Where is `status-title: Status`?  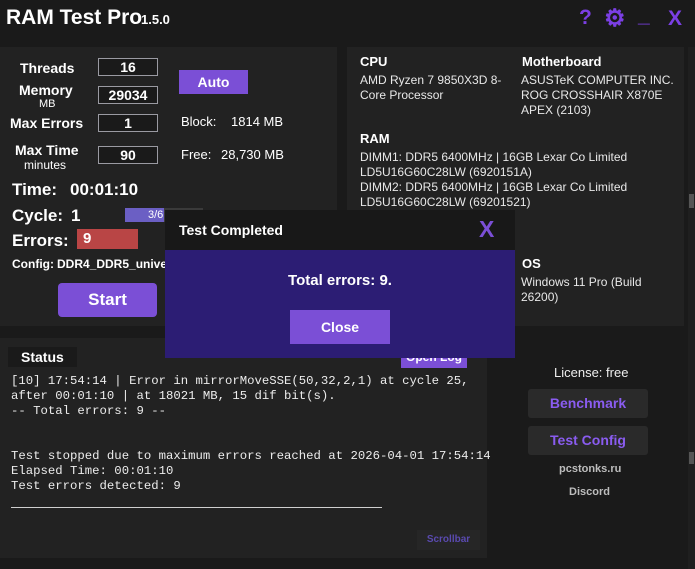 status-title: Status is located at coordinates (42, 357).